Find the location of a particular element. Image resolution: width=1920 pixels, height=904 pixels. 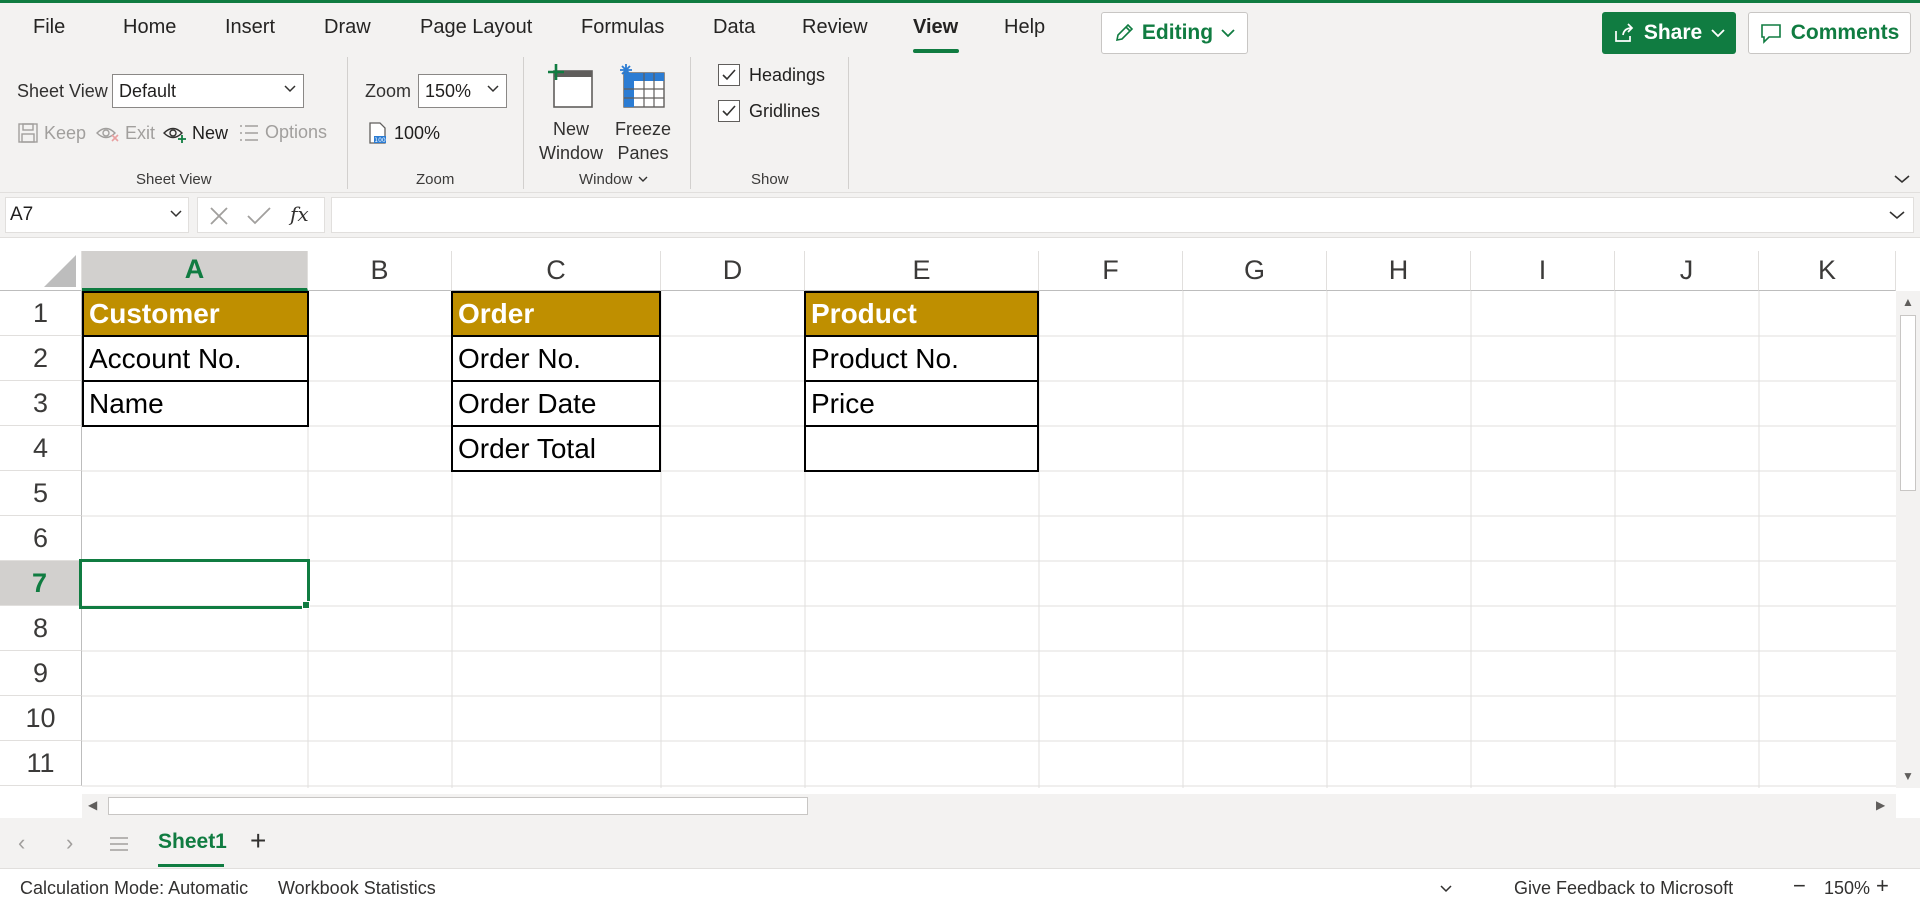

menu-review: Review is located at coordinates (835, 27).